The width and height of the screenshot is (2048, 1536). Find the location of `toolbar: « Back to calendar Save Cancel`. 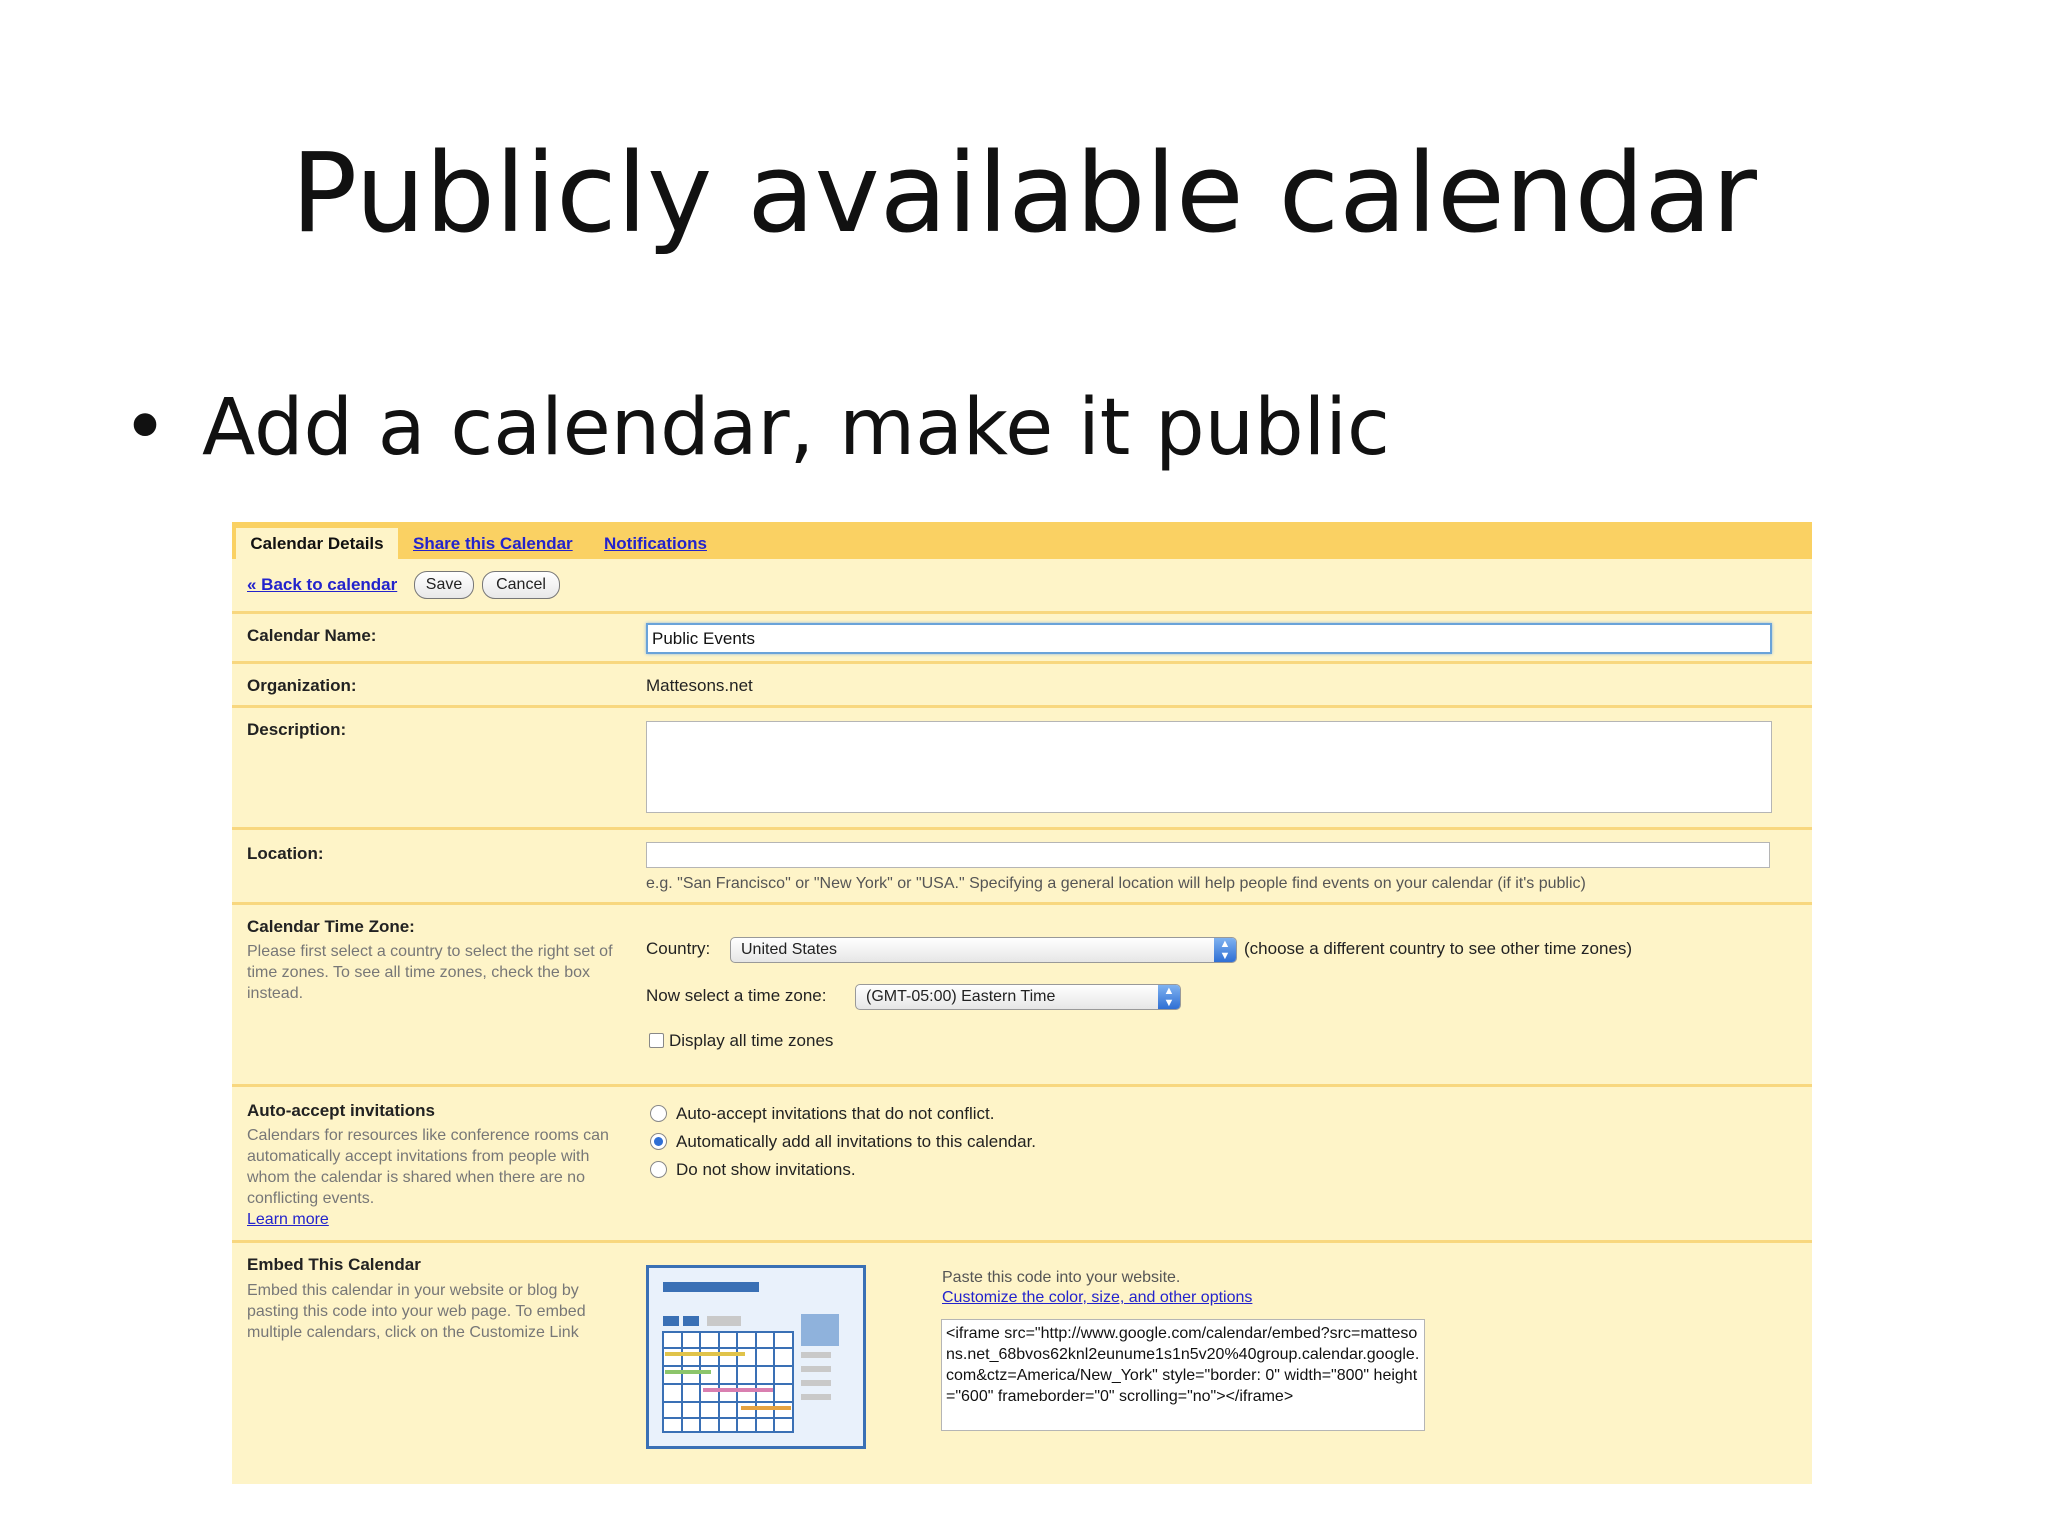

toolbar: « Back to calendar Save Cancel is located at coordinates (1022, 585).